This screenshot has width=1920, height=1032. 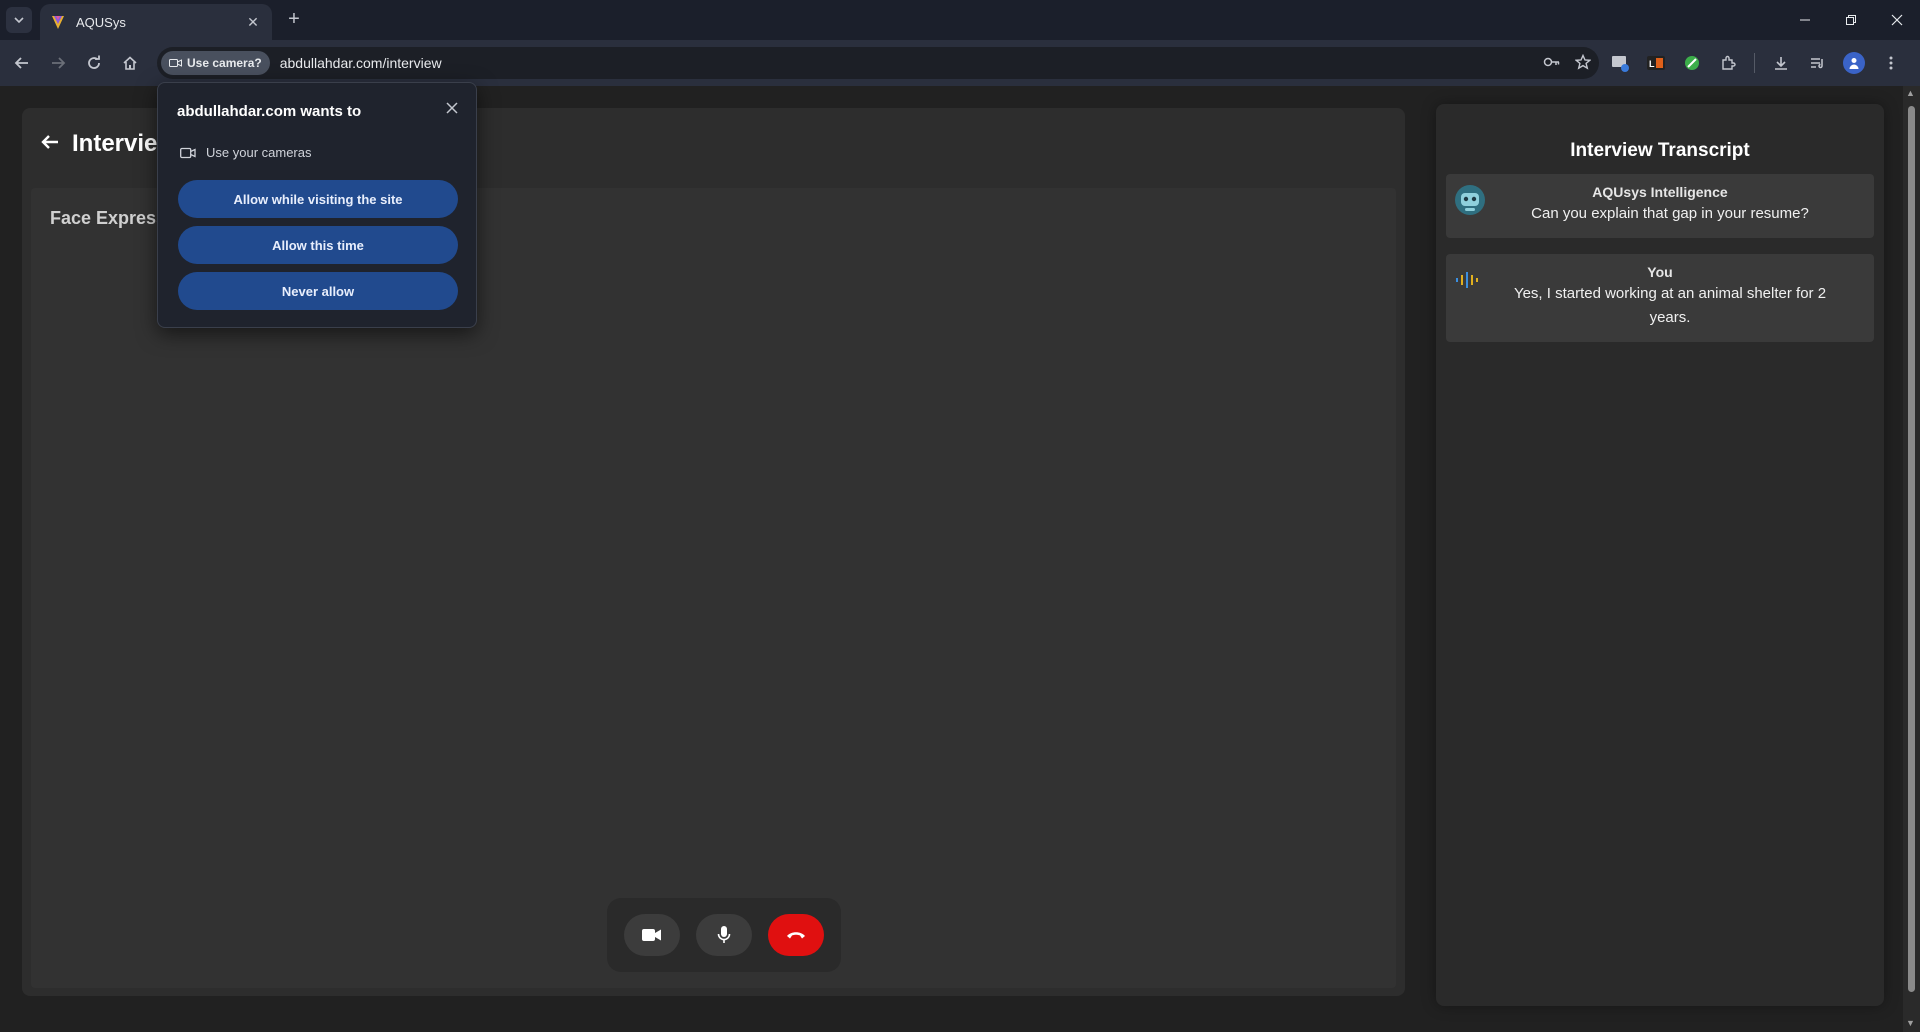 I want to click on browser-tab: AQUSys ✕, so click(x=156, y=22).